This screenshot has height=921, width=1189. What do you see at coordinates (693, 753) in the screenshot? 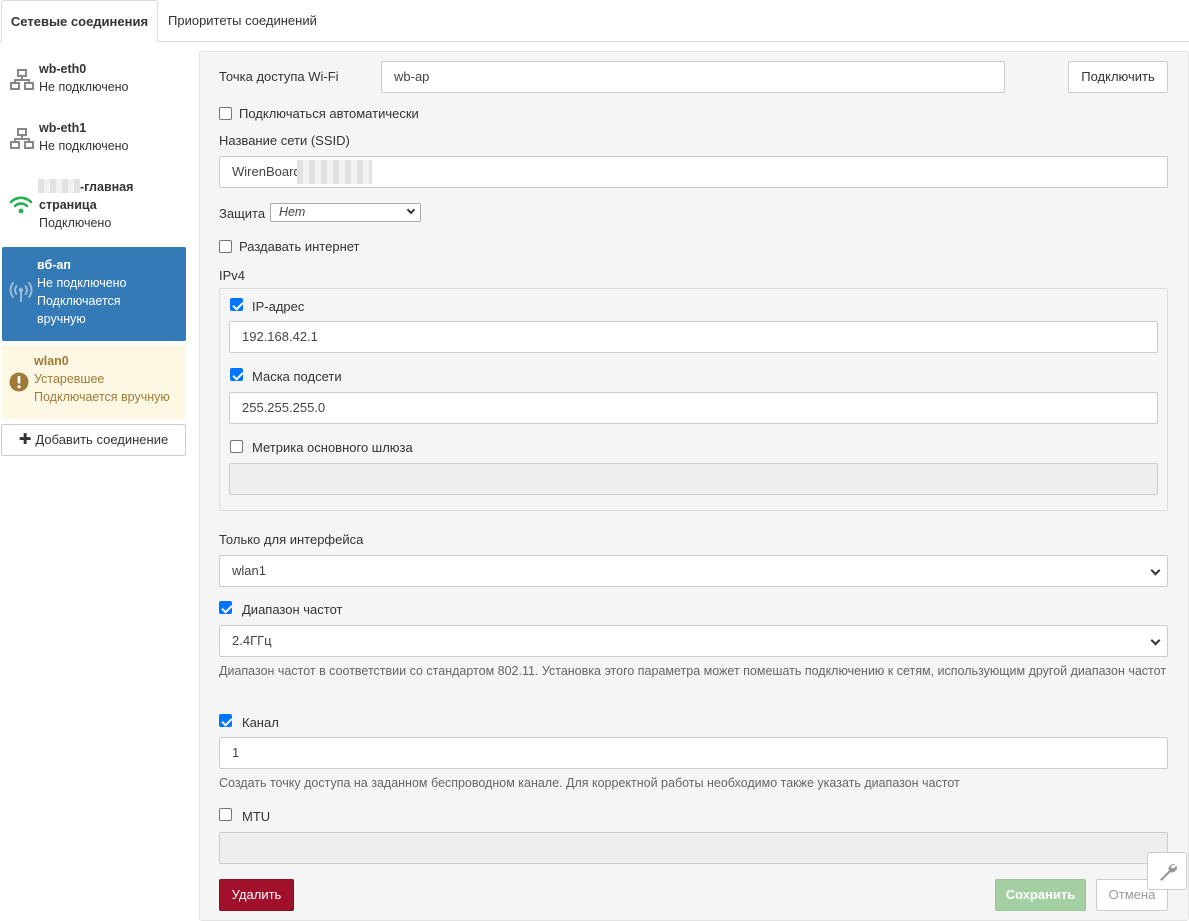
I see `channel-input: 1` at bounding box center [693, 753].